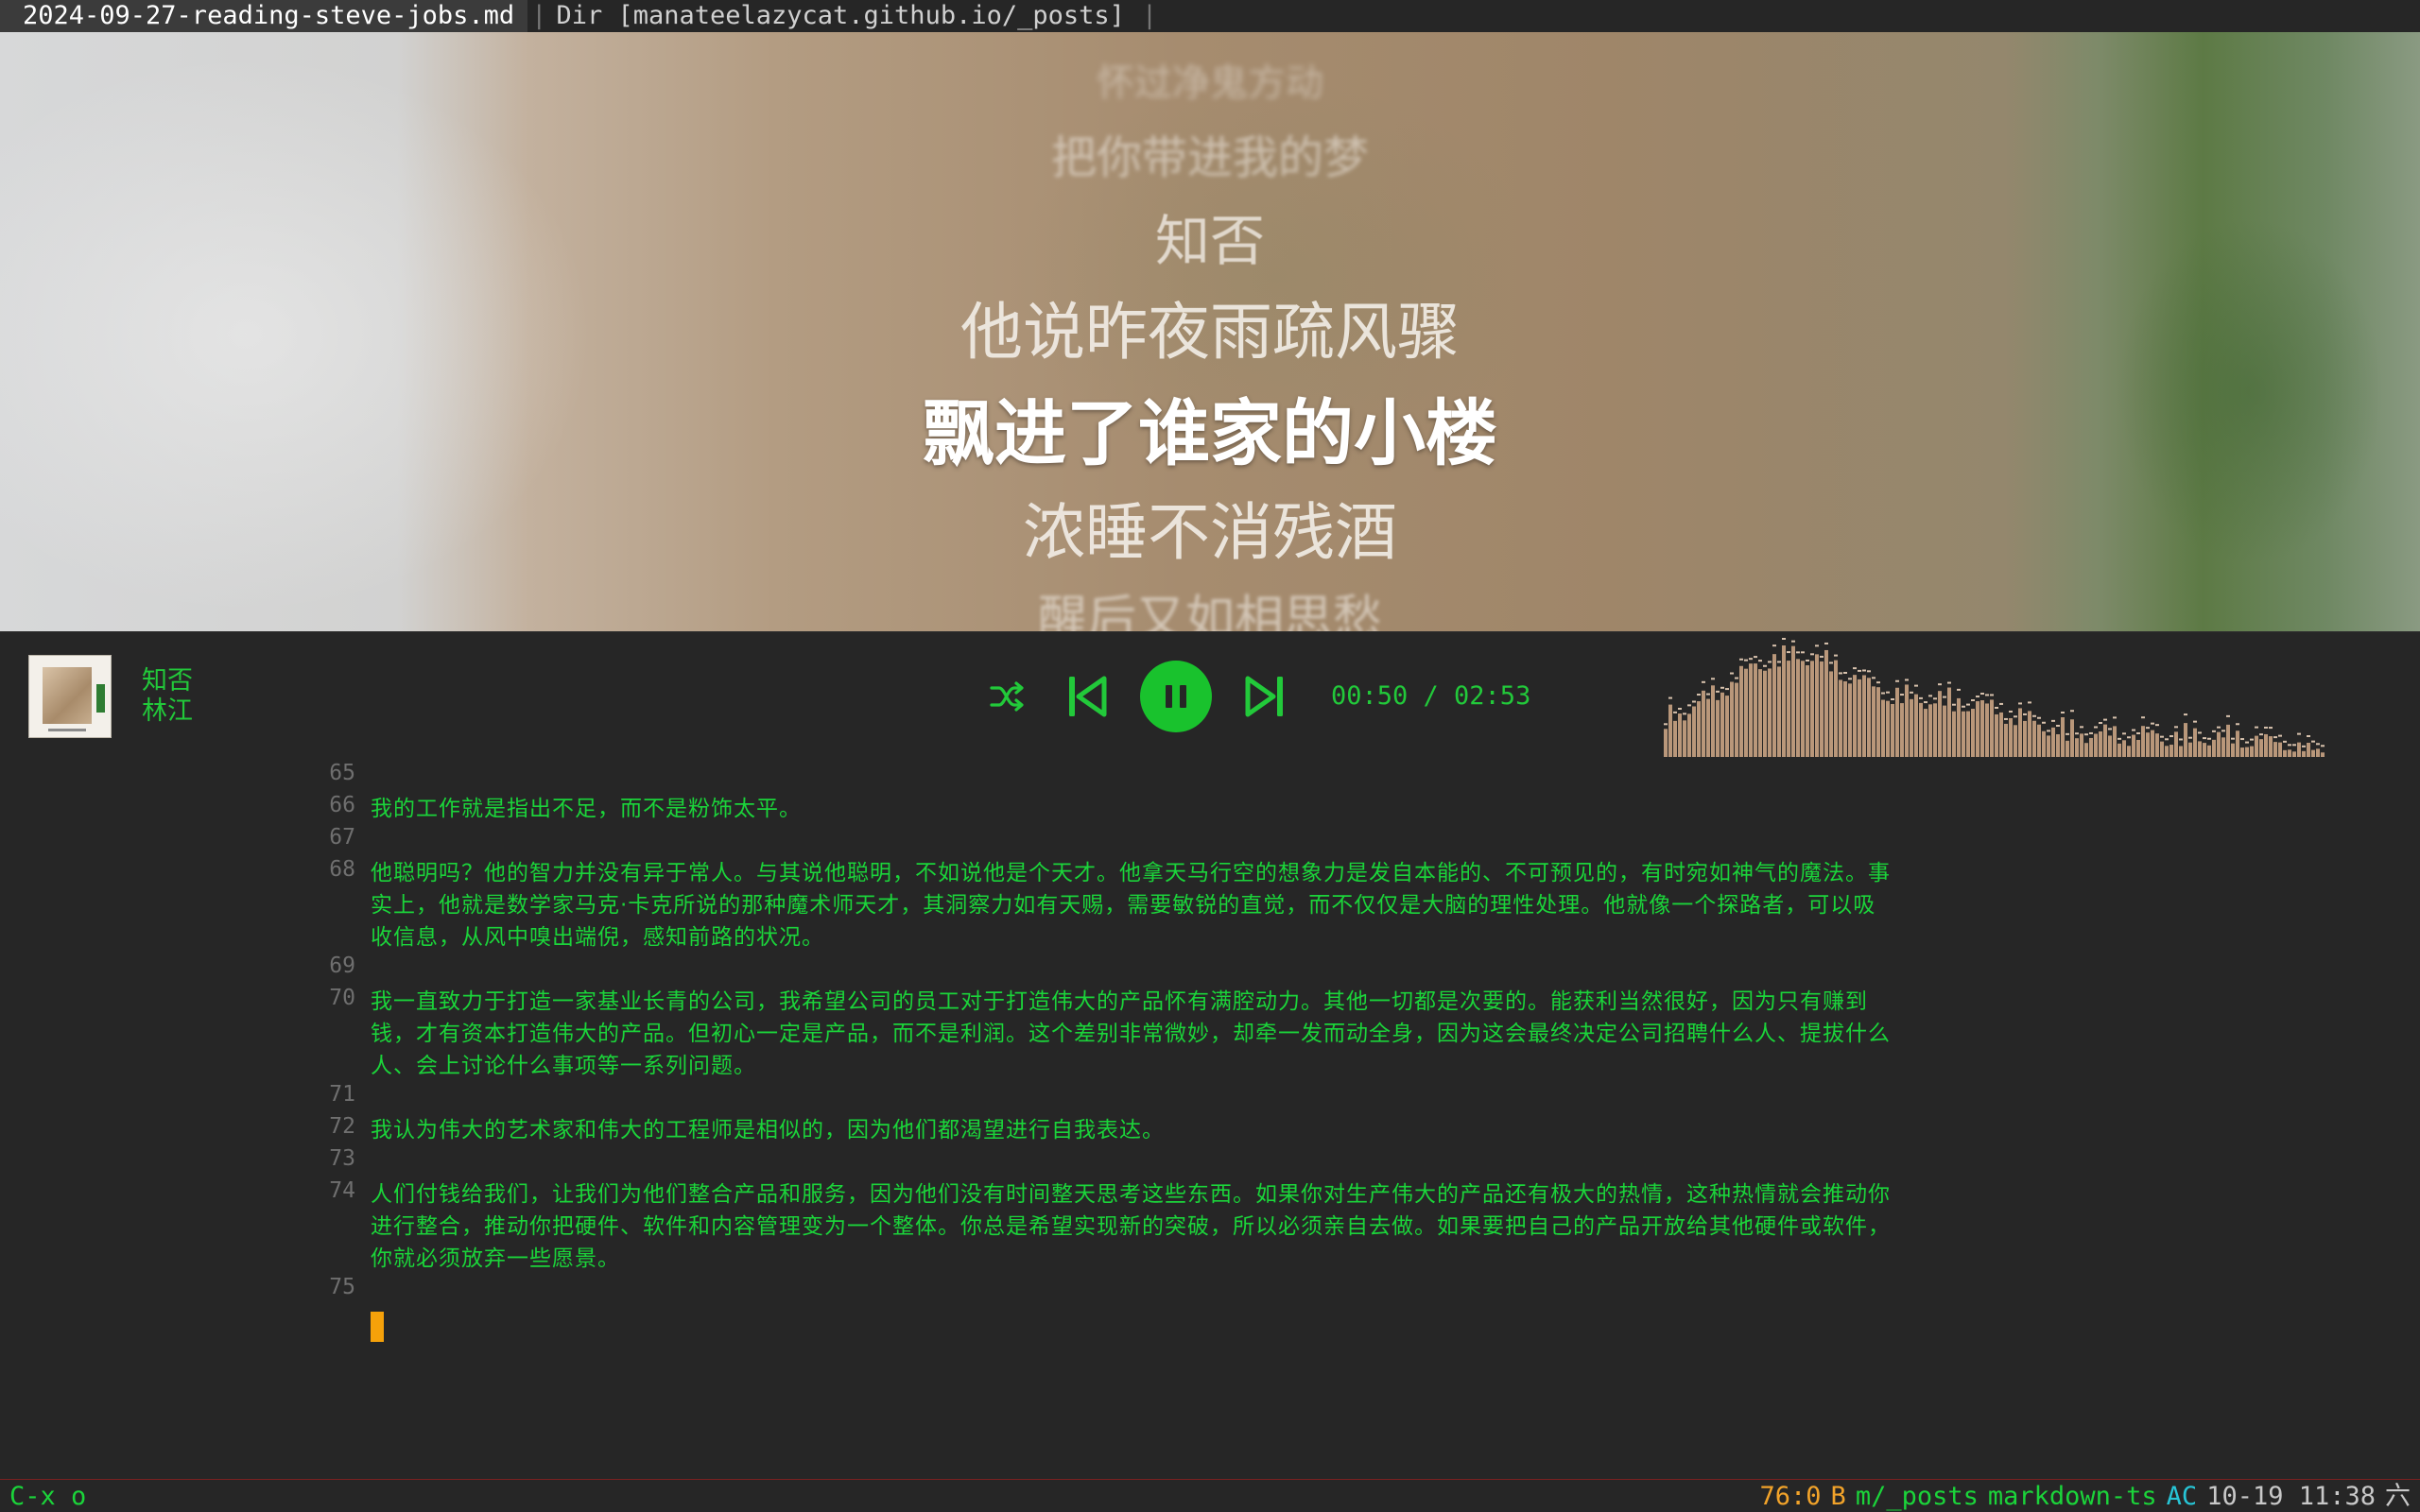  I want to click on album-art-caption, so click(67, 730).